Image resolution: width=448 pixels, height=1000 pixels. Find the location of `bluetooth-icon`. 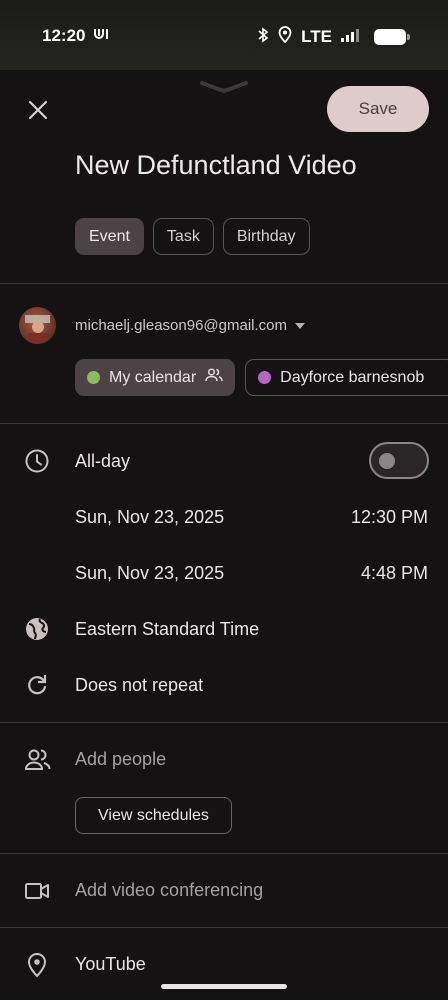

bluetooth-icon is located at coordinates (263, 37).